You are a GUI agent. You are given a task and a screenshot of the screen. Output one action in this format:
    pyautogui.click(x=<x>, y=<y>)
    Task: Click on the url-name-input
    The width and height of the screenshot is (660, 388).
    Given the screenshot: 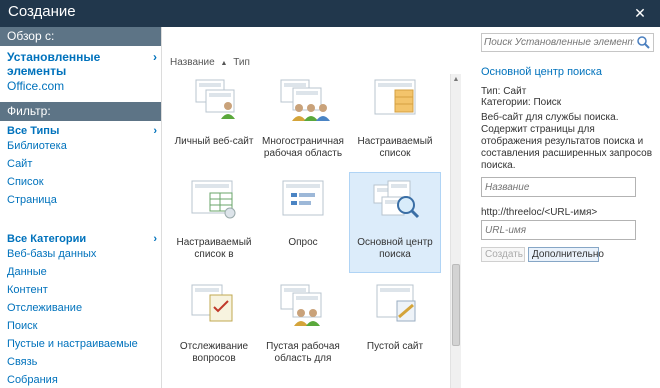 What is the action you would take?
    pyautogui.click(x=558, y=230)
    